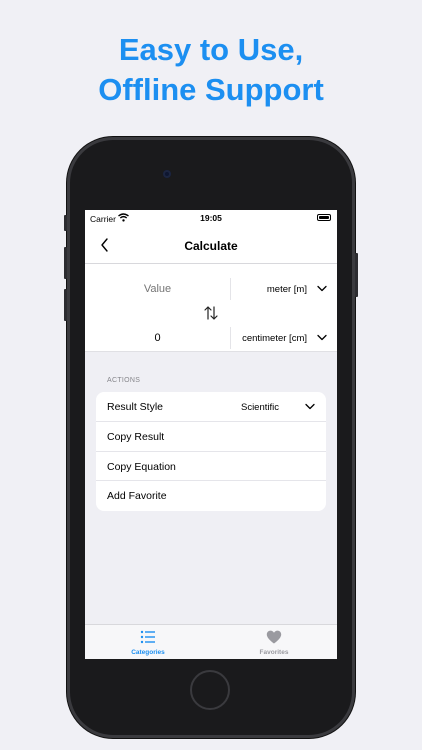 Image resolution: width=422 pixels, height=750 pixels. I want to click on actions-section-header: ACTIONS, so click(124, 380).